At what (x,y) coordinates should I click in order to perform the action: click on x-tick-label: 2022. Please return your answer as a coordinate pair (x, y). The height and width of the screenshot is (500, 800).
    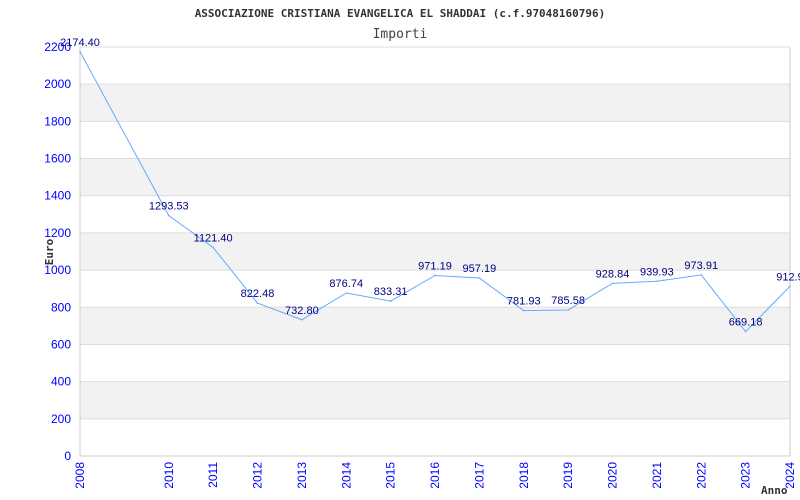
    Looking at the image, I should click on (701, 475).